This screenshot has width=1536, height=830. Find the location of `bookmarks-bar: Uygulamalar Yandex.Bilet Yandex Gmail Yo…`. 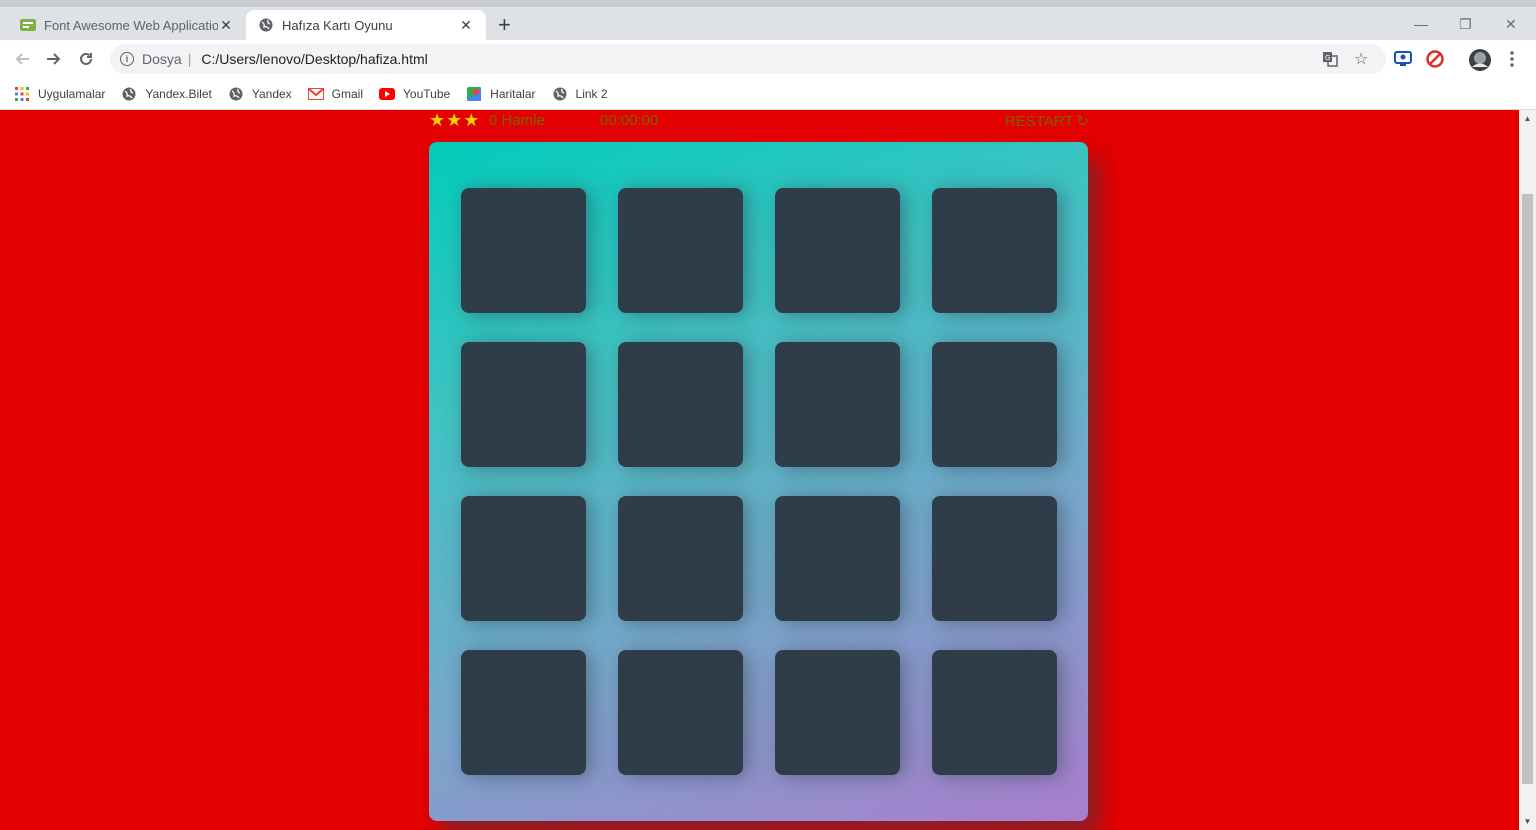

bookmarks-bar: Uygulamalar Yandex.Bilet Yandex Gmail Yo… is located at coordinates (768, 94).